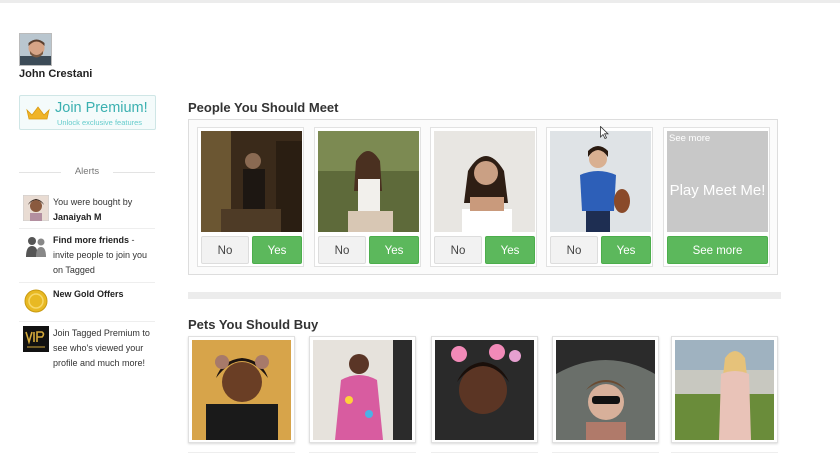 This screenshot has height=457, width=840. Describe the element at coordinates (87, 209) in the screenshot. I see `alert-item-bought: You were bought by Janaiyah M` at that location.